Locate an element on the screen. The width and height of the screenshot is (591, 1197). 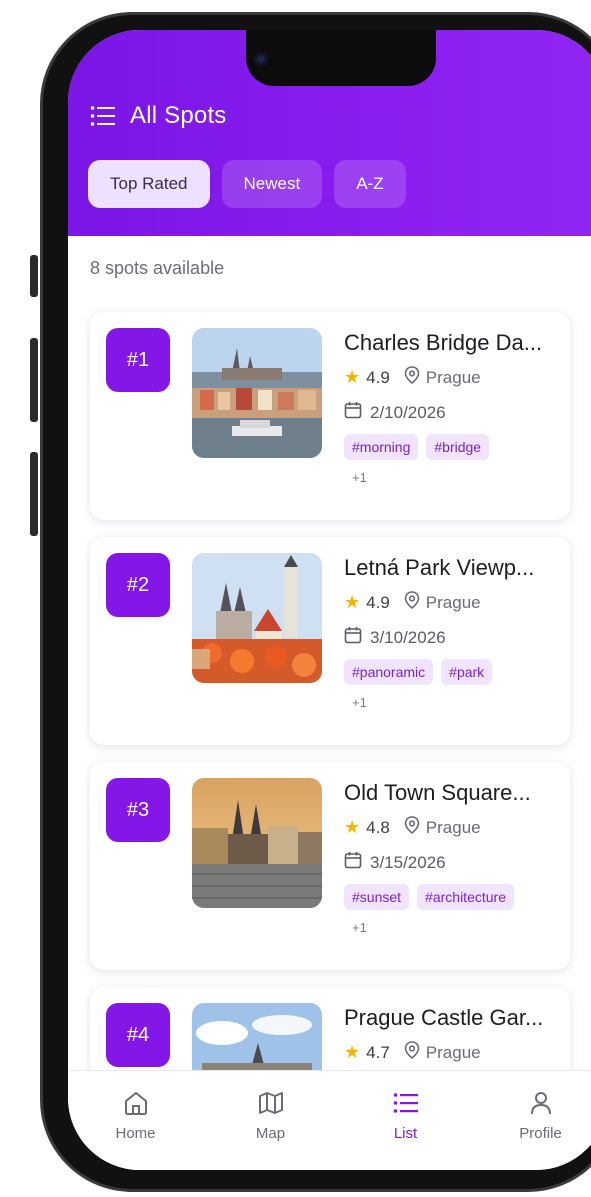
tab-top-rated: Top Rated is located at coordinates (149, 184).